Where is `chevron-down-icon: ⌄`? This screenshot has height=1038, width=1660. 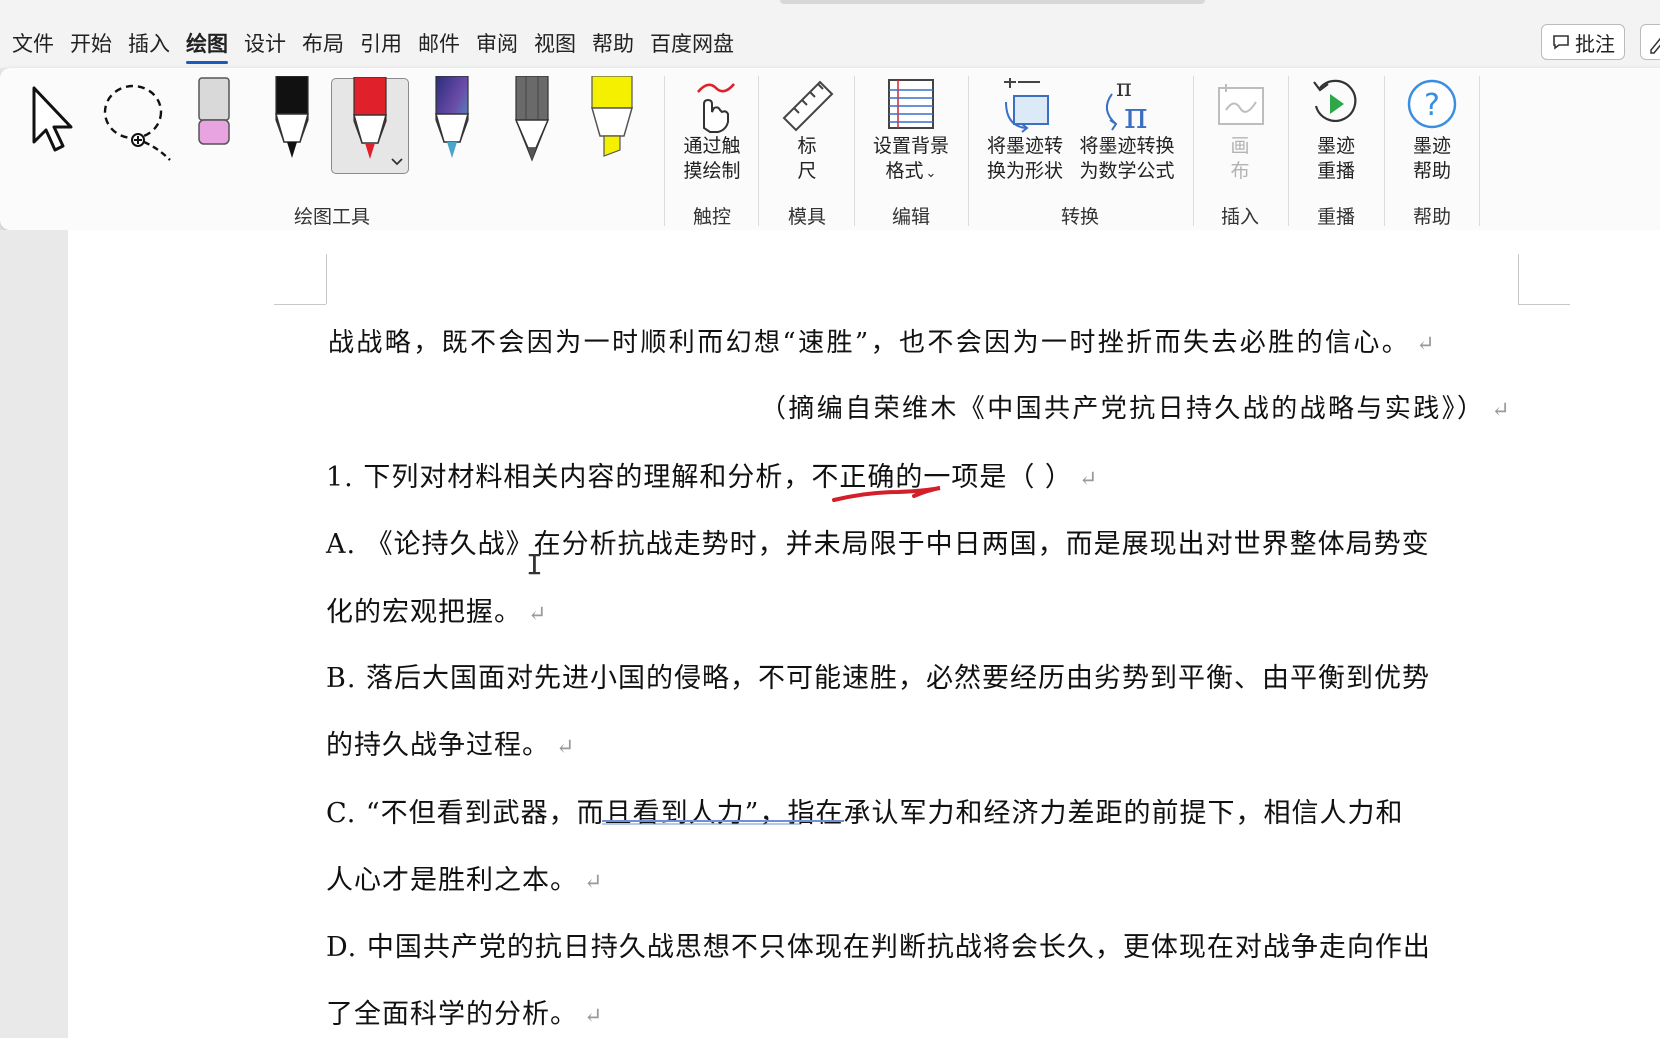
chevron-down-icon: ⌄ is located at coordinates (931, 173).